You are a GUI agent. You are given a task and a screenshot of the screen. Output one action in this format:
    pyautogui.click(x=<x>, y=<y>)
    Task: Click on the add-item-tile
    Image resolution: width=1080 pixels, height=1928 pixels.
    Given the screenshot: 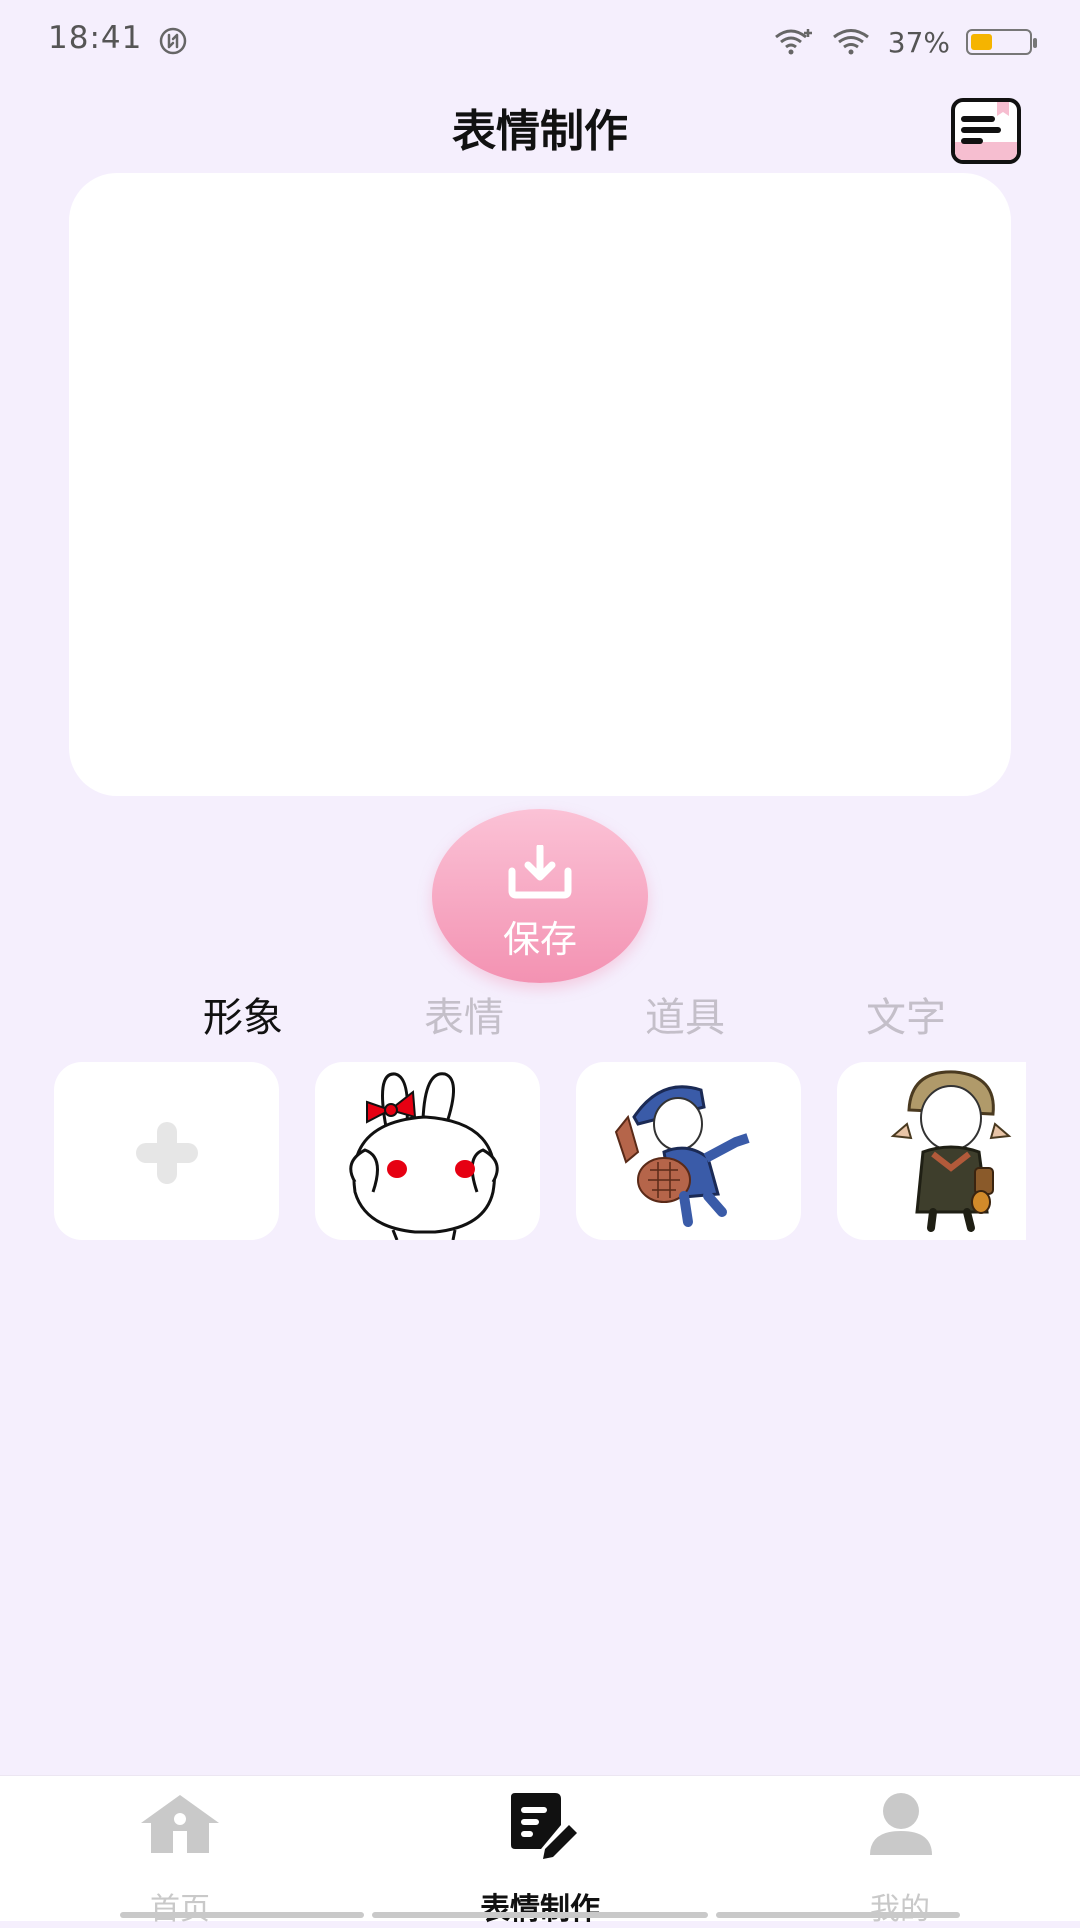 What is the action you would take?
    pyautogui.click(x=166, y=1151)
    